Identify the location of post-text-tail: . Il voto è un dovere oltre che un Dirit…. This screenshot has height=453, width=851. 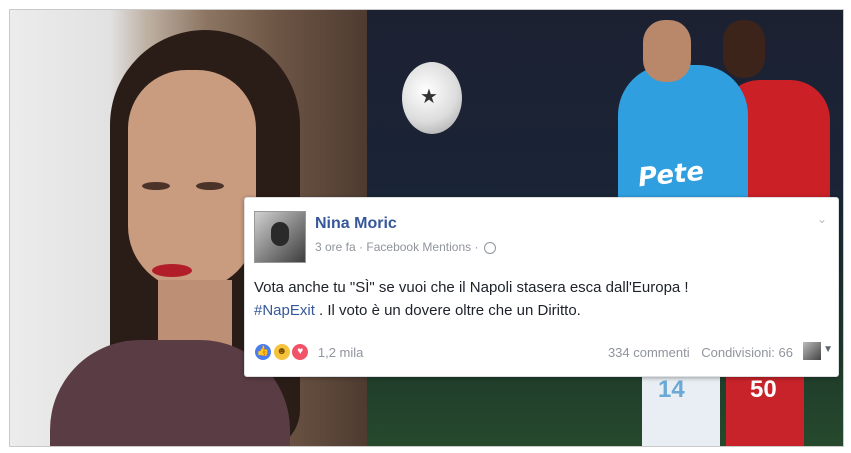
(447, 310).